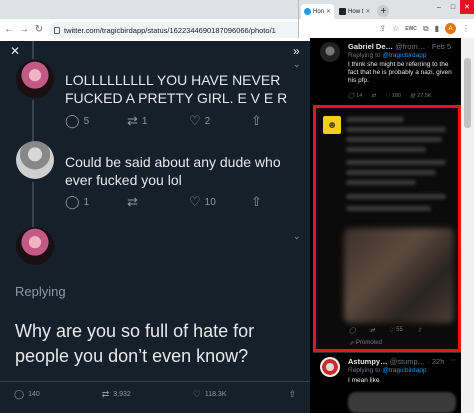 The width and height of the screenshot is (474, 413). I want to click on like-button: ♡ 10, so click(220, 202).